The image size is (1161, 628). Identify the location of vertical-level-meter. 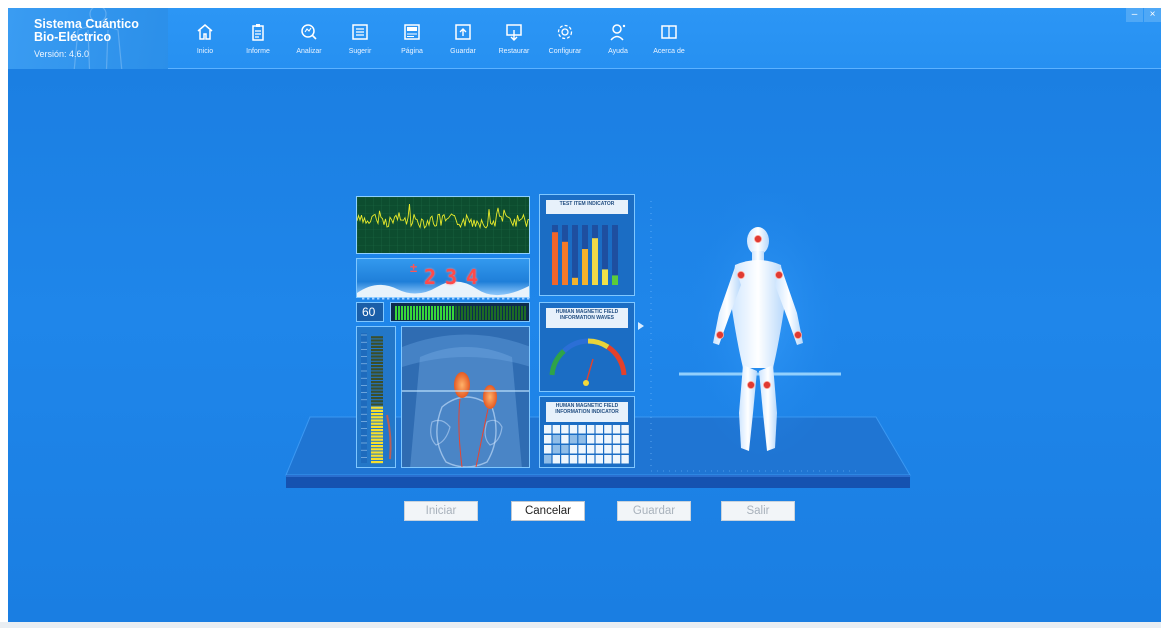
(376, 397).